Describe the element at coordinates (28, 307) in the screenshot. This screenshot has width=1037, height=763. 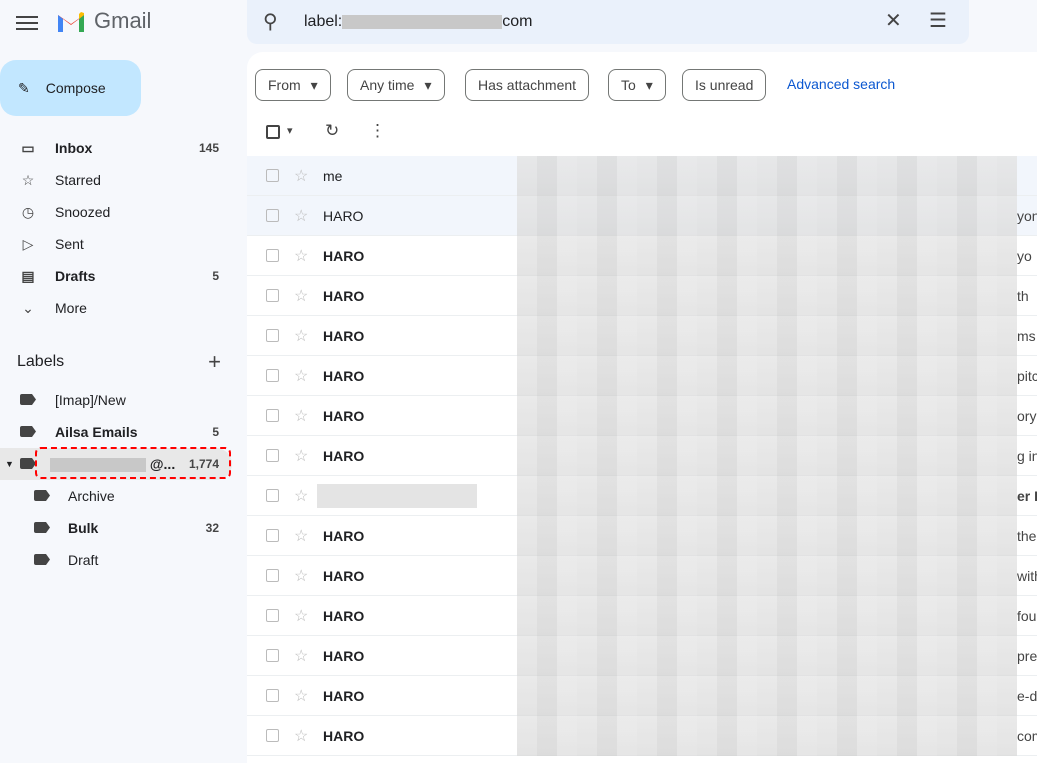
I see `chevron-down-icon: ⌄` at that location.